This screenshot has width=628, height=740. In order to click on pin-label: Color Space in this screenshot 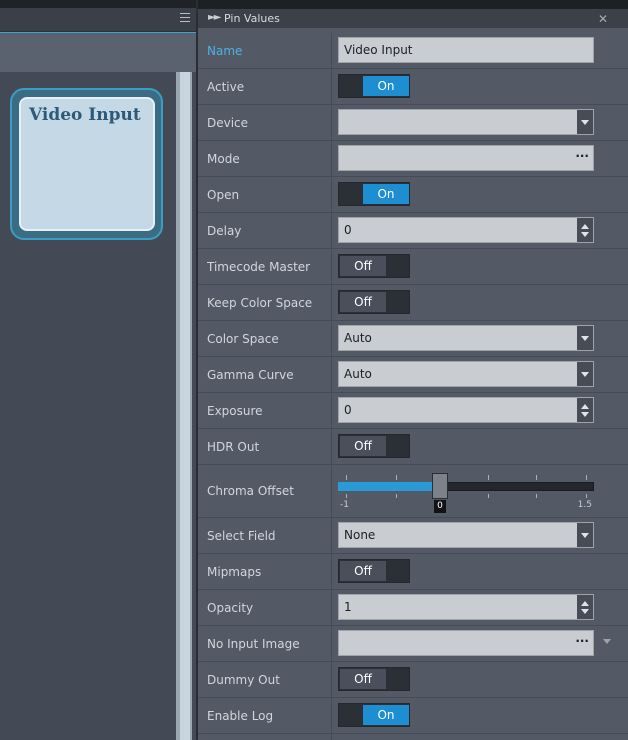, I will do `click(243, 338)`.